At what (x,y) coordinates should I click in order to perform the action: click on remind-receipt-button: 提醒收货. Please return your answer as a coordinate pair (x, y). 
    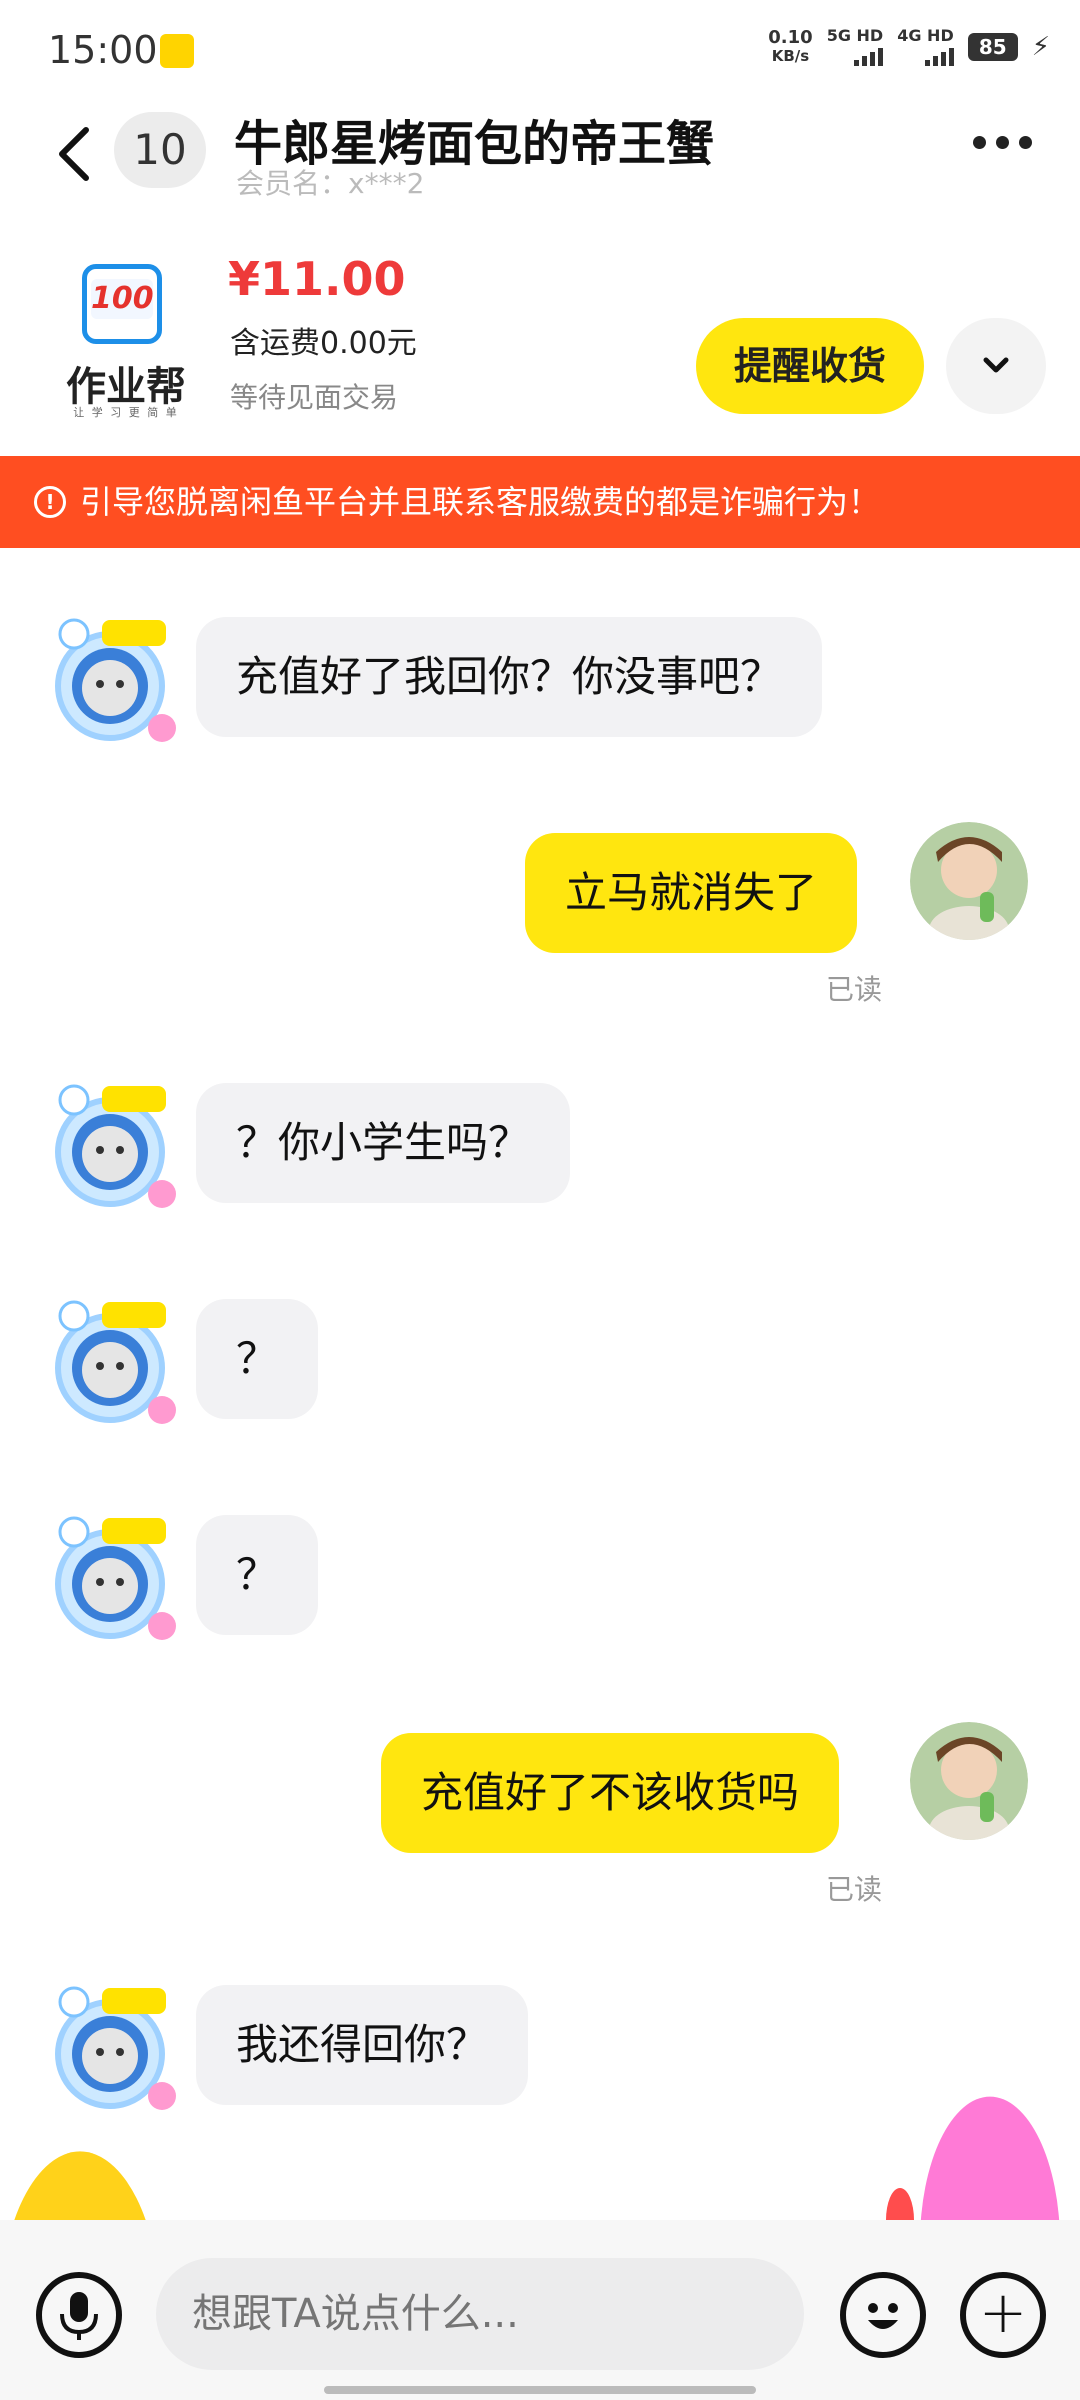
    Looking at the image, I should click on (810, 366).